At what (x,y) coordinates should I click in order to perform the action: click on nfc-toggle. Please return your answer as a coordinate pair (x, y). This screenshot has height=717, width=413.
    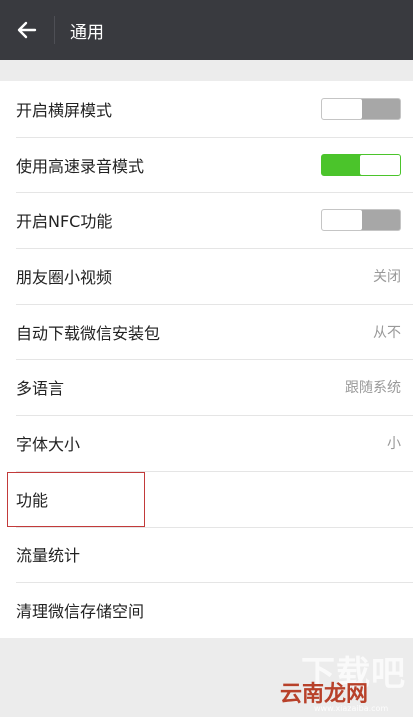
    Looking at the image, I should click on (361, 220).